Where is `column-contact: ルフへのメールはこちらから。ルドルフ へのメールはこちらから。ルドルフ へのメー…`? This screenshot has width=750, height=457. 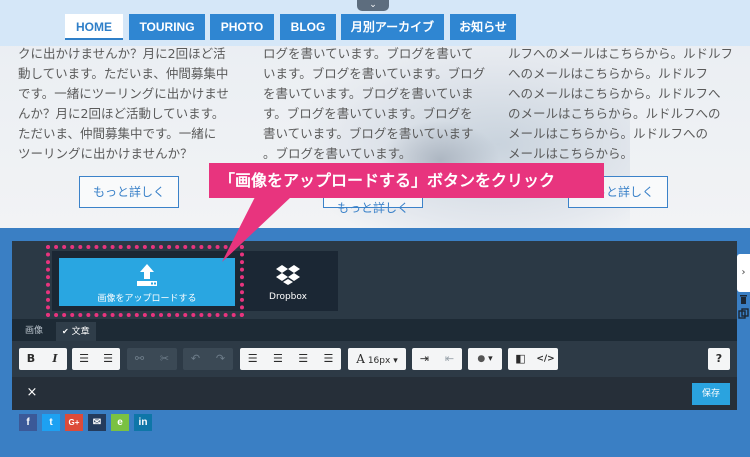 column-contact: ルフへのメールはこちらから。ルドルフ へのメールはこちらから。ルドルフ へのメー… is located at coordinates (620, 104).